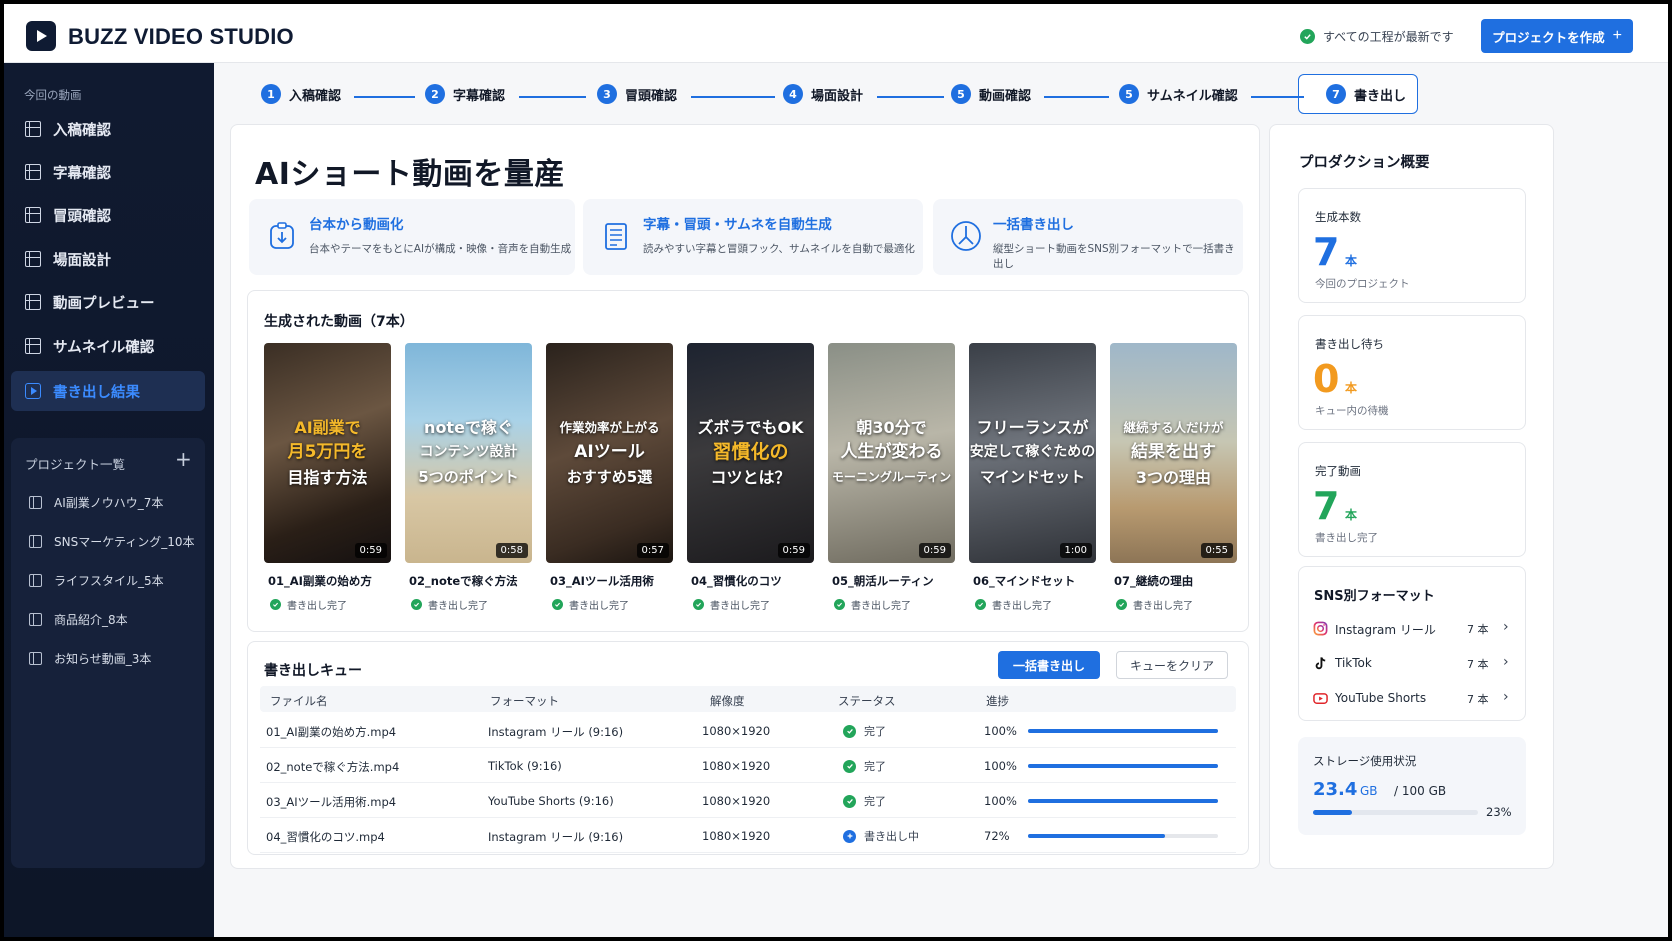 Image resolution: width=1672 pixels, height=941 pixels. I want to click on stat-sub: 書き出し完了, so click(1346, 538).